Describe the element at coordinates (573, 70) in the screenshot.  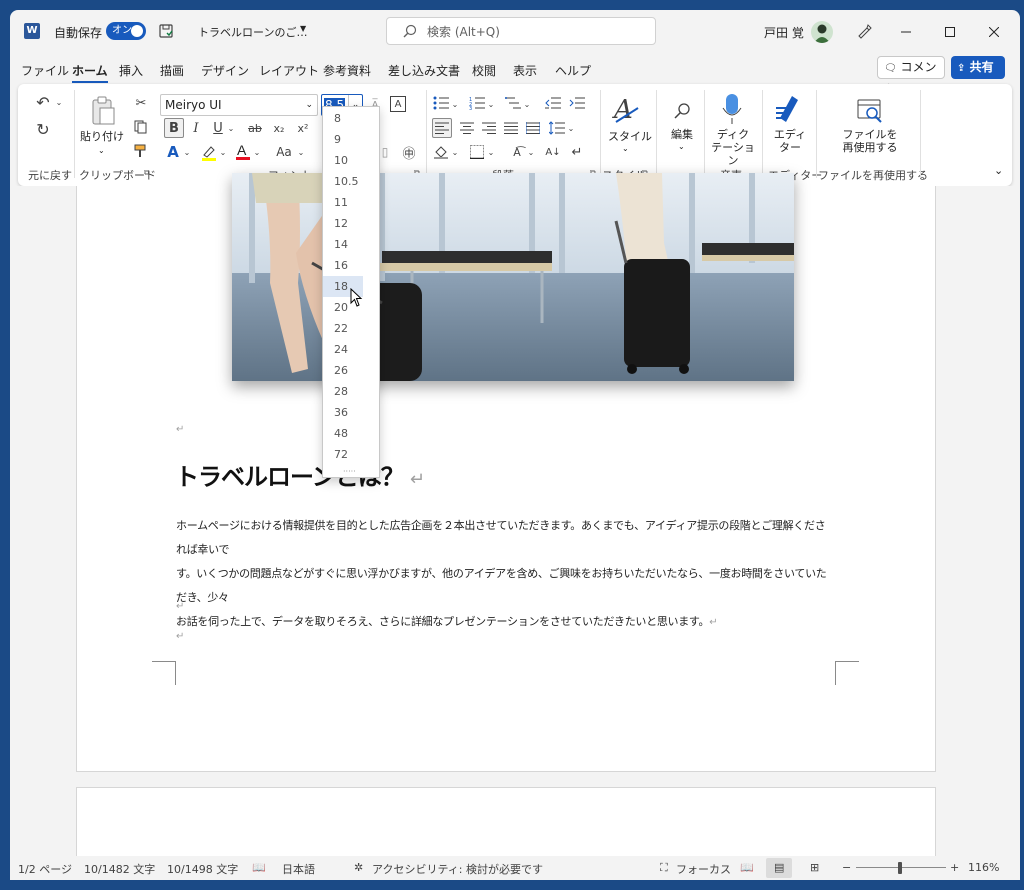
I see `tab-help: ヘルプ` at that location.